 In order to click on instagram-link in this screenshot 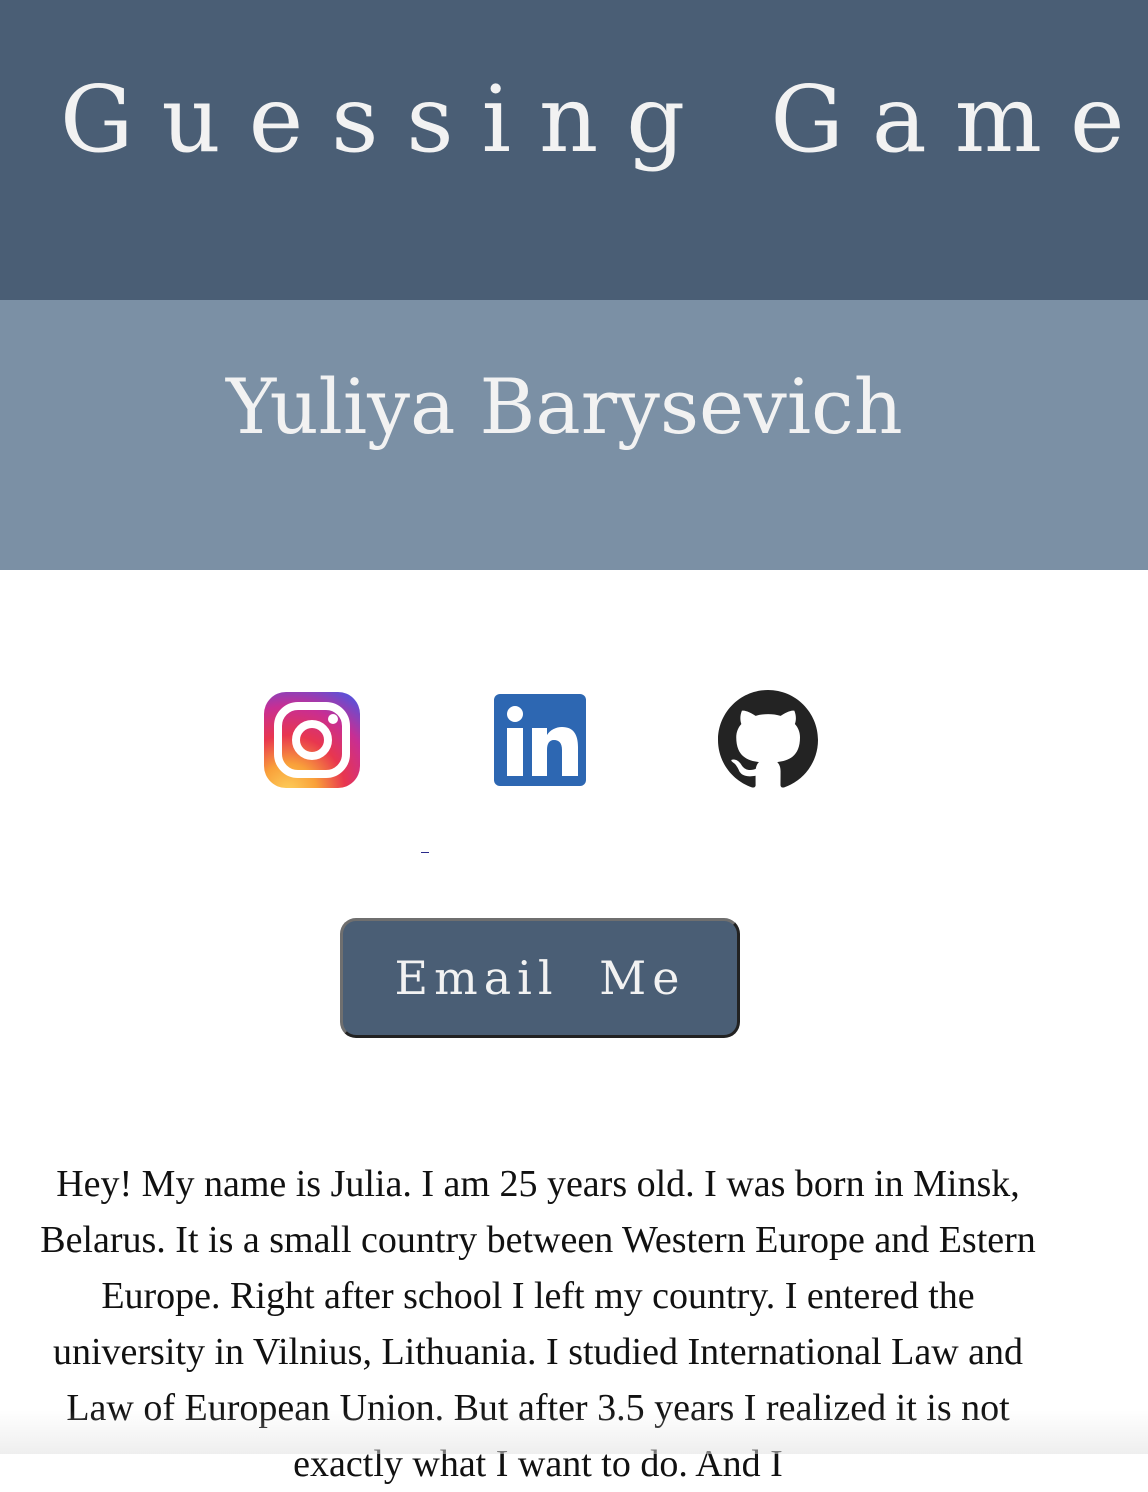, I will do `click(312, 740)`.